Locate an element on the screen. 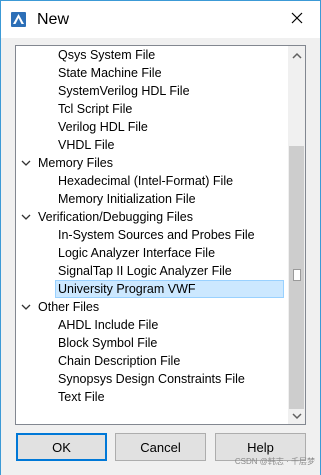  tree-group: Verification/Debugging Files is located at coordinates (107, 217).